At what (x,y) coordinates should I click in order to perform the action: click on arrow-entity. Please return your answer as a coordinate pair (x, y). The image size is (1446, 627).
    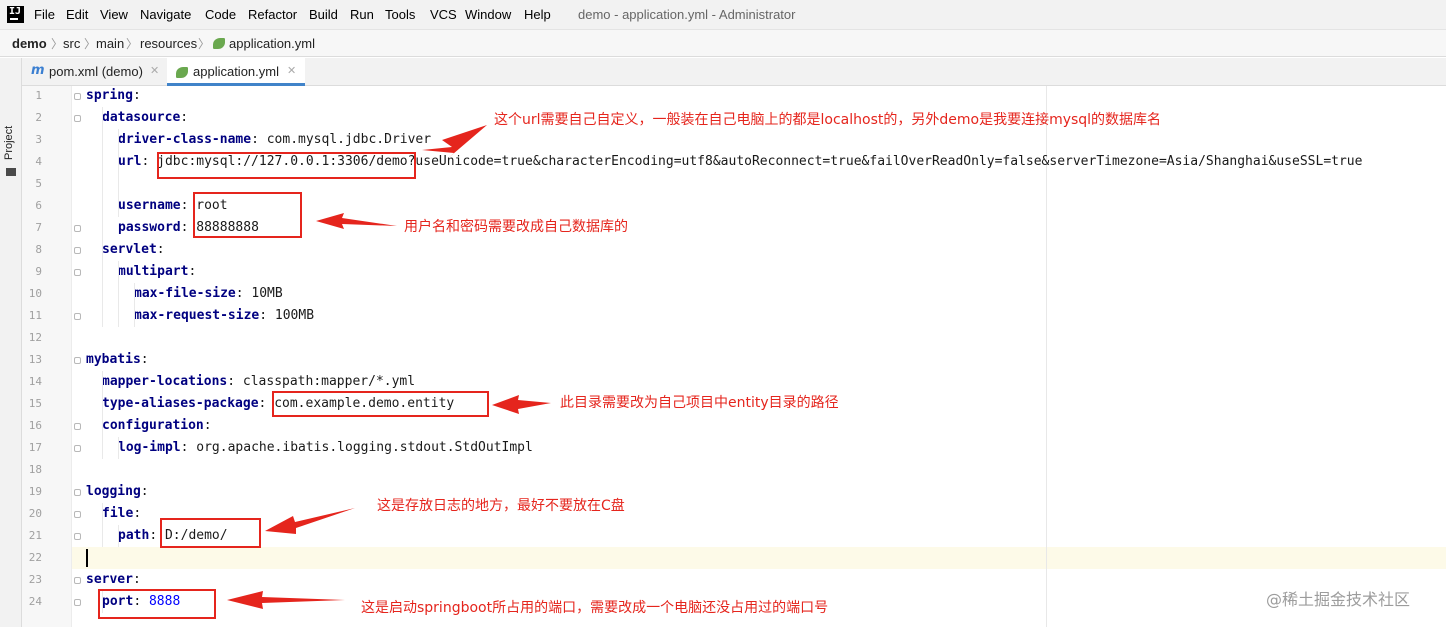
    Looking at the image, I should click on (521, 404).